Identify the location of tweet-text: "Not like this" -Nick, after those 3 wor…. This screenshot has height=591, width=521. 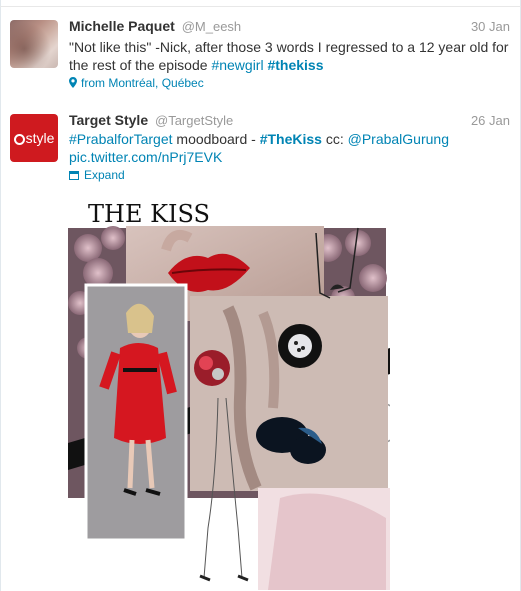
(289, 56).